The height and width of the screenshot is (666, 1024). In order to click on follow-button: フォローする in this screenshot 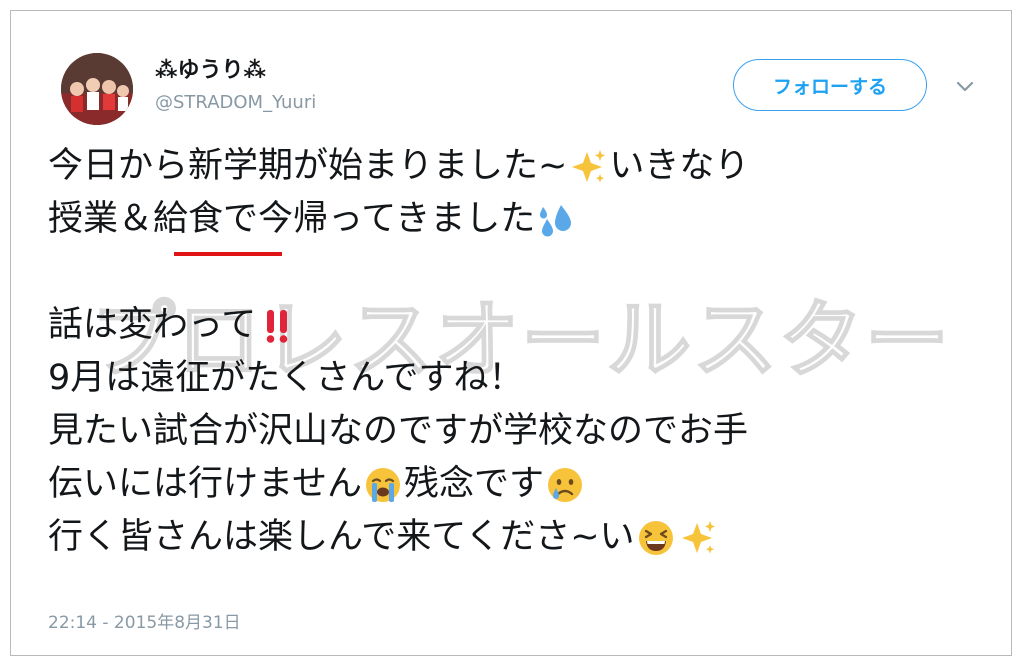, I will do `click(830, 85)`.